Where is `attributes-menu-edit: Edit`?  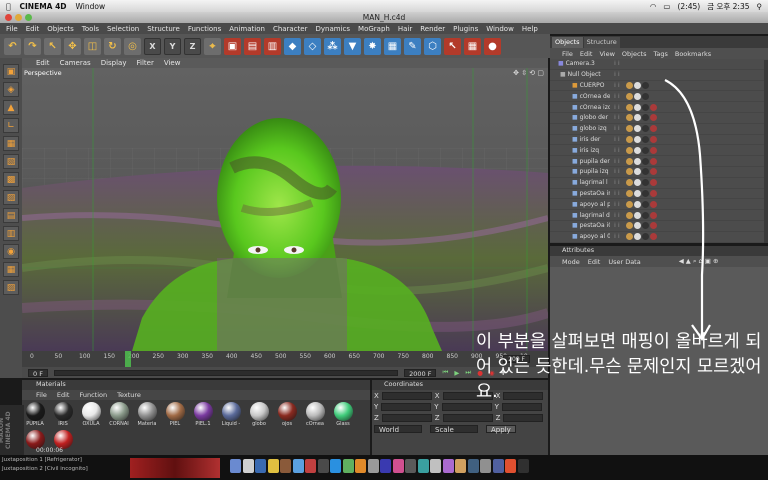
attributes-menu-edit: Edit is located at coordinates (594, 262).